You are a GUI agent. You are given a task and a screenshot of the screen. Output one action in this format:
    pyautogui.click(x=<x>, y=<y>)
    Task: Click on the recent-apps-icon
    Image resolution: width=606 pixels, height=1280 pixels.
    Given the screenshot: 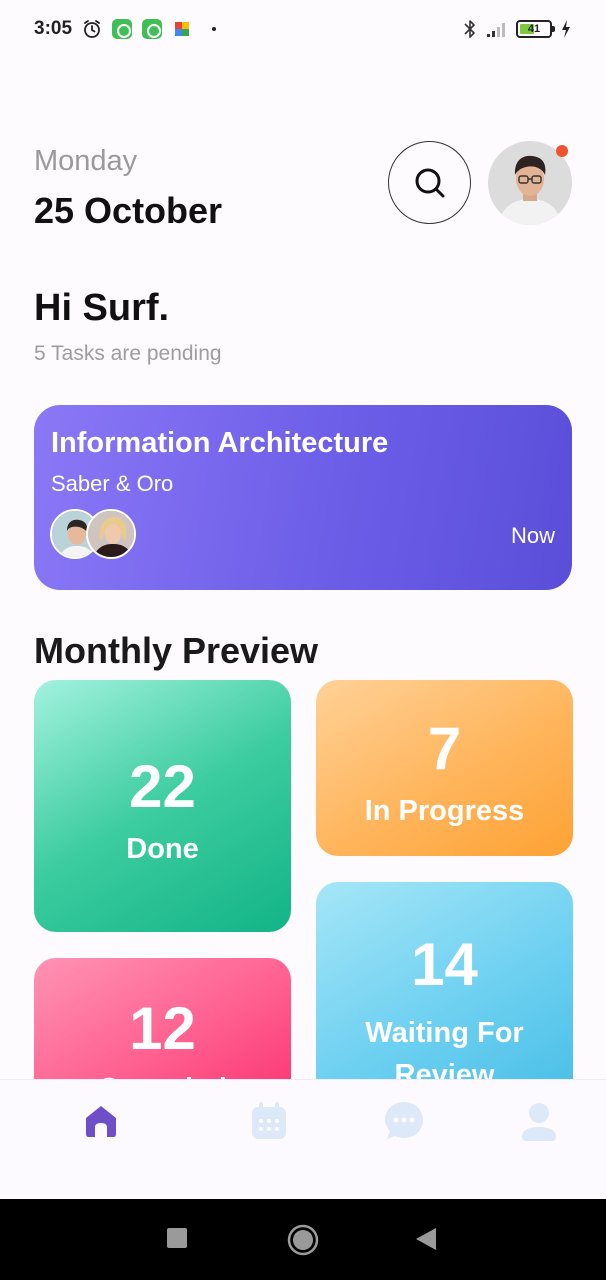 What is the action you would take?
    pyautogui.click(x=177, y=1238)
    